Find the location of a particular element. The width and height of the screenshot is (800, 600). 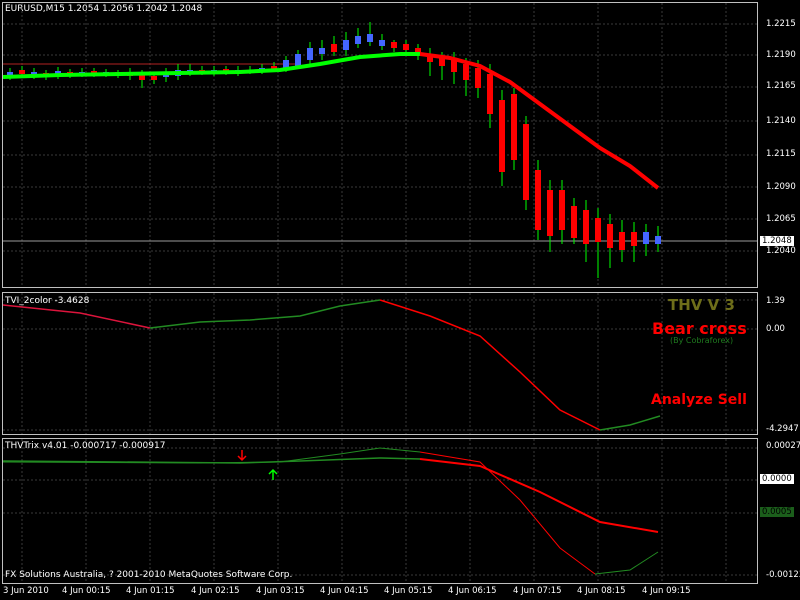

trix-axis-label: 0.000278 is located at coordinates (783, 446).